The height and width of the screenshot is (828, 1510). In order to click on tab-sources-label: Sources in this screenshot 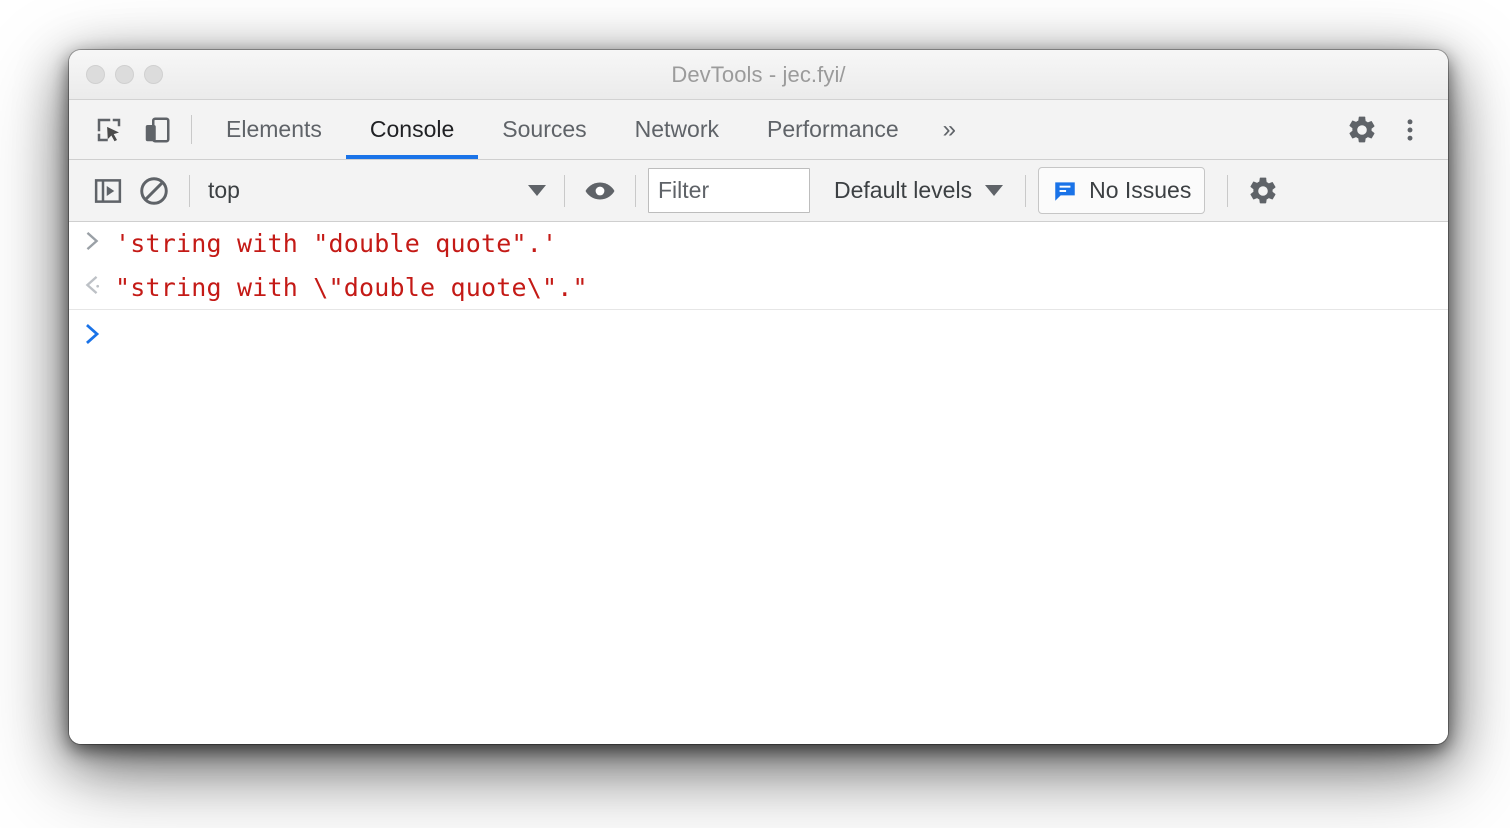, I will do `click(544, 129)`.